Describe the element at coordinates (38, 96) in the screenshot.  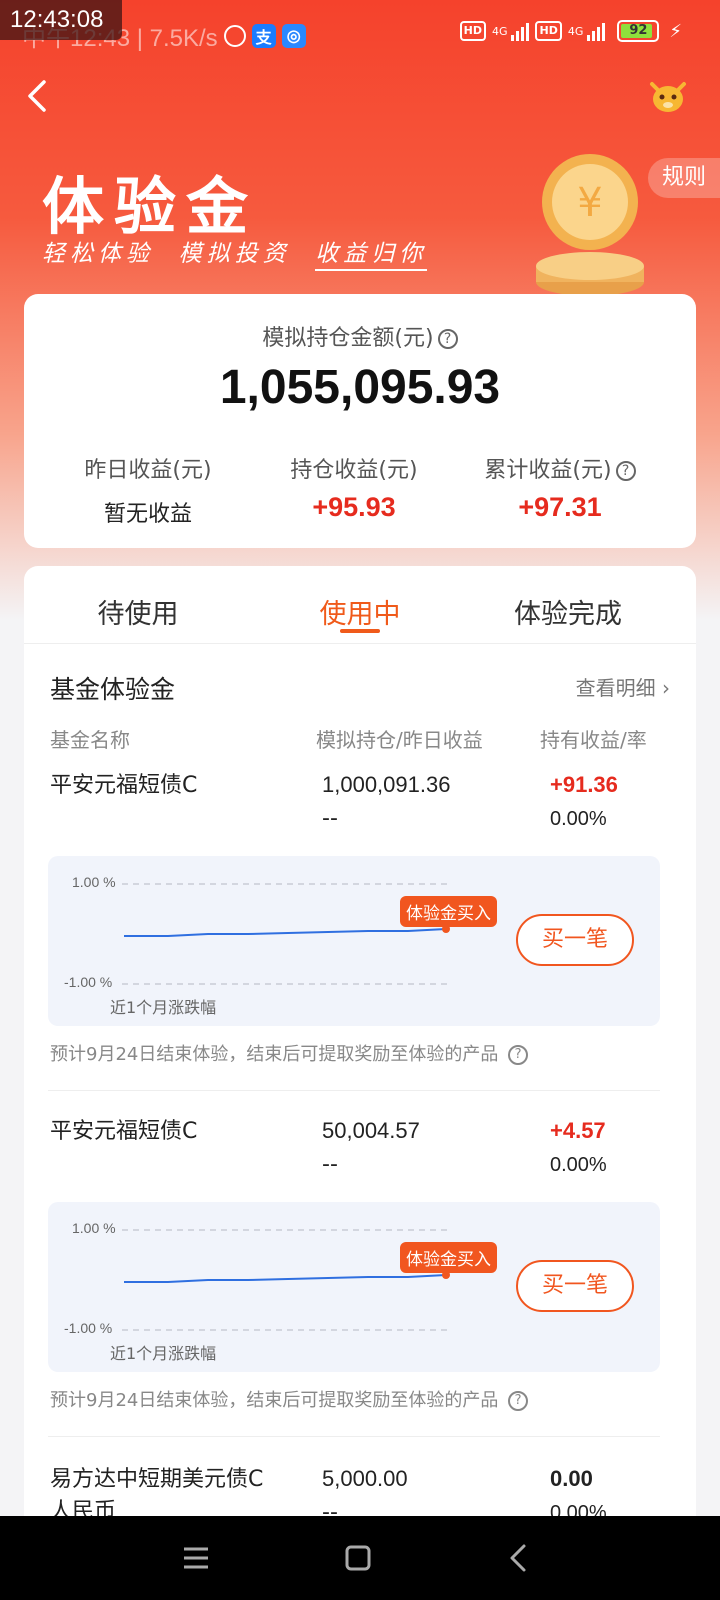
I see `back-icon` at that location.